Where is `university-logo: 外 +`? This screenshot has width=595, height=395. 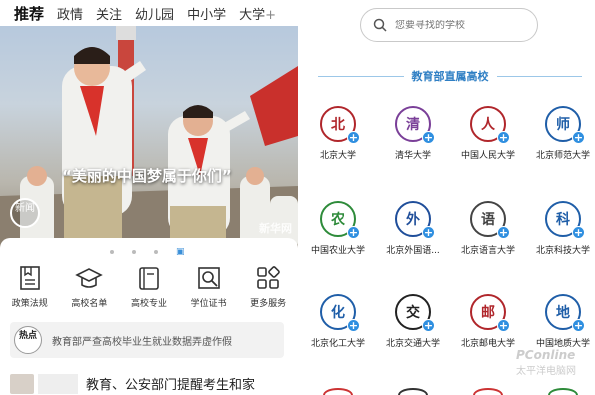
university-logo: 外 + is located at coordinates (415, 220).